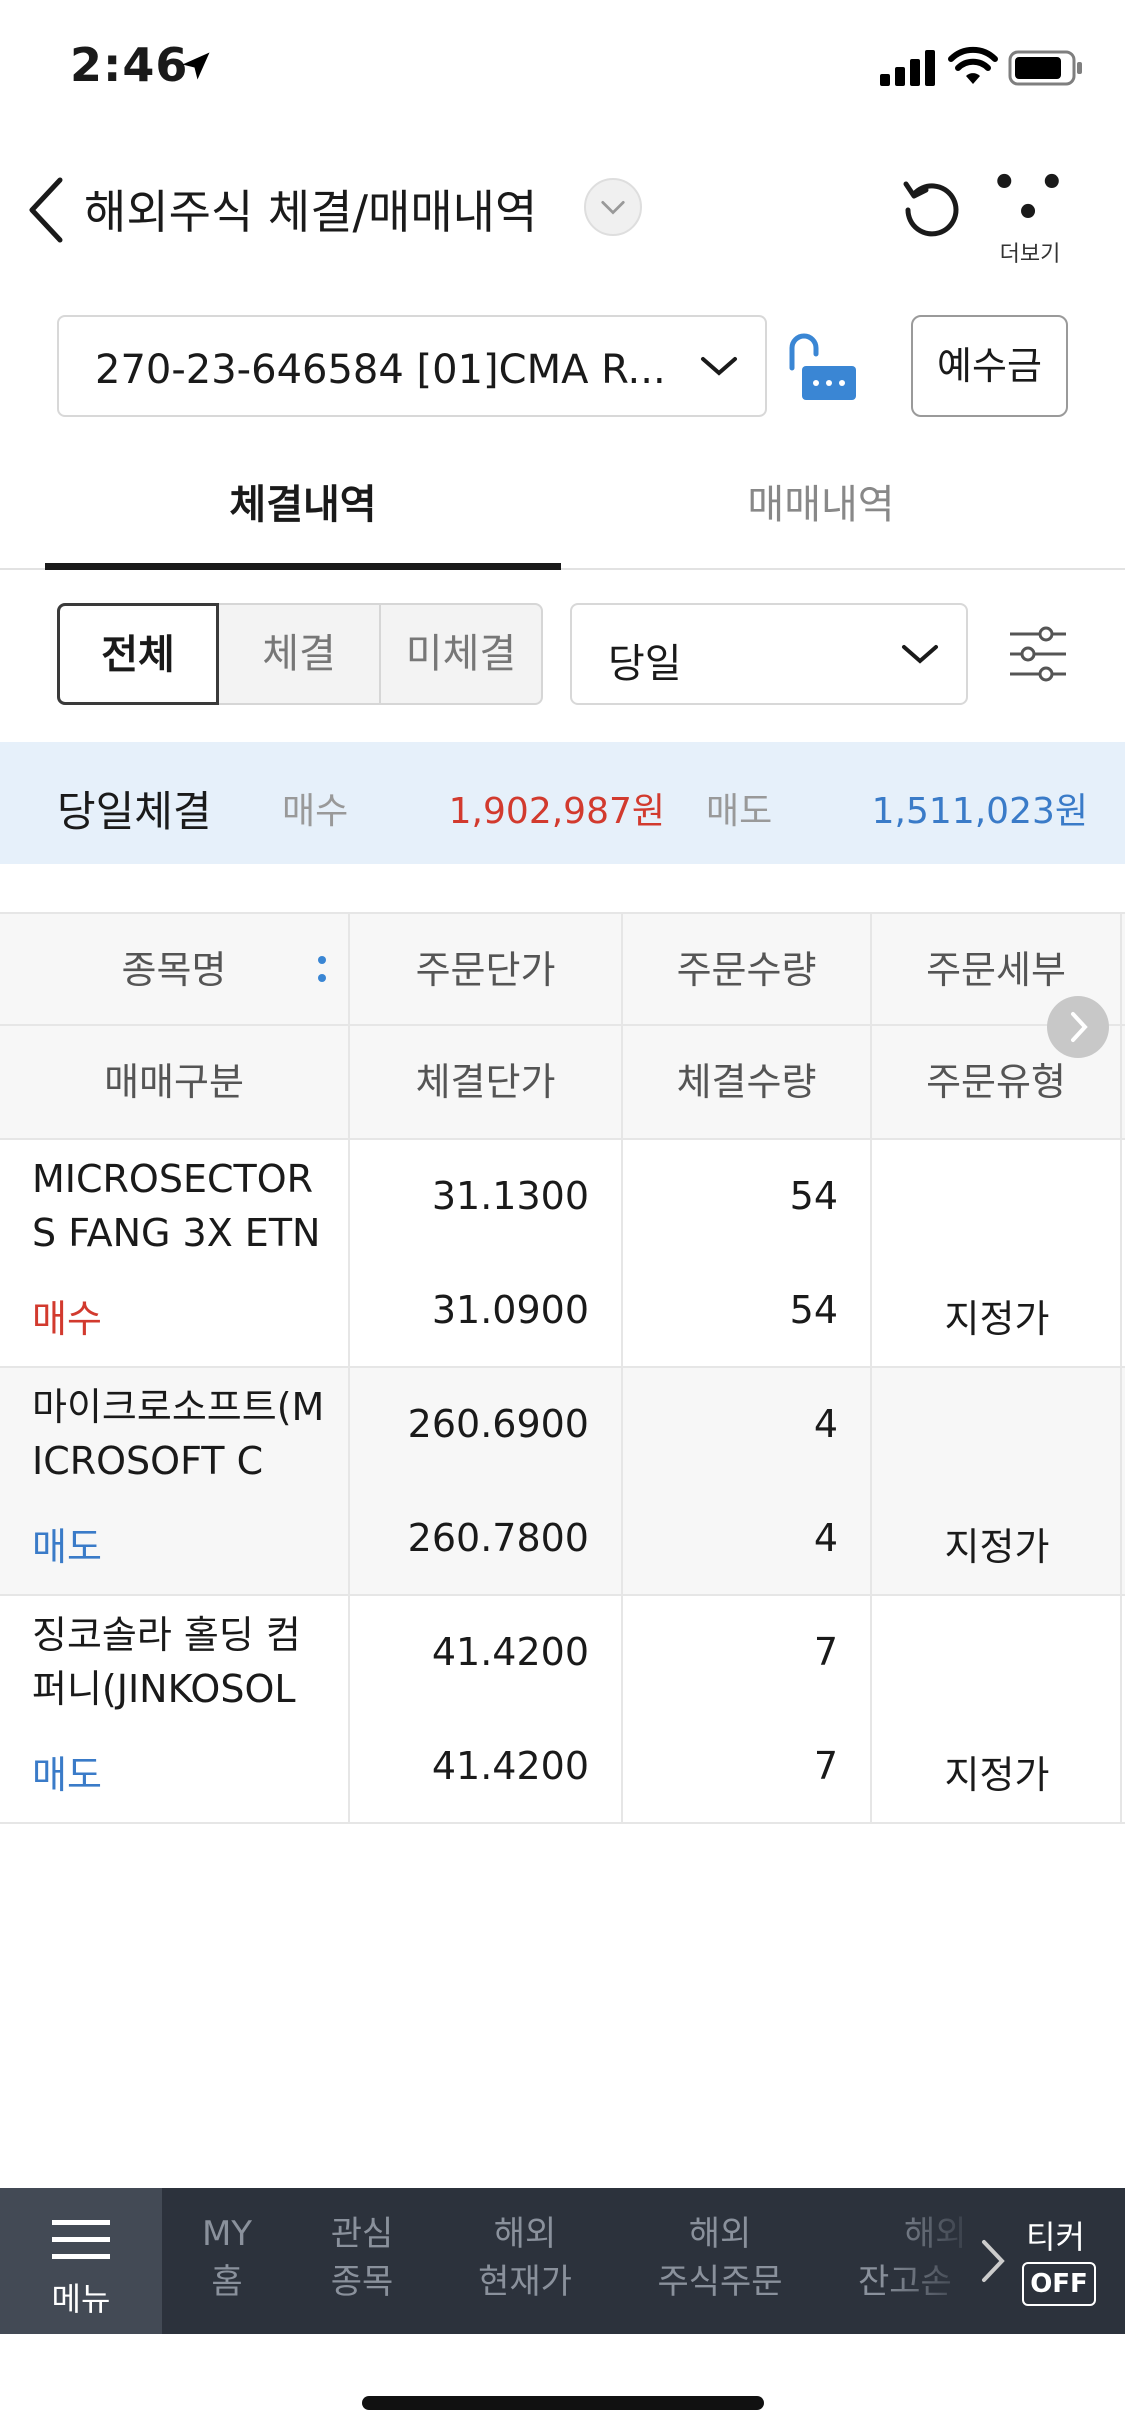 The height and width of the screenshot is (2436, 1125). Describe the element at coordinates (747, 1709) in the screenshot. I see `cell-qty: 7 7` at that location.